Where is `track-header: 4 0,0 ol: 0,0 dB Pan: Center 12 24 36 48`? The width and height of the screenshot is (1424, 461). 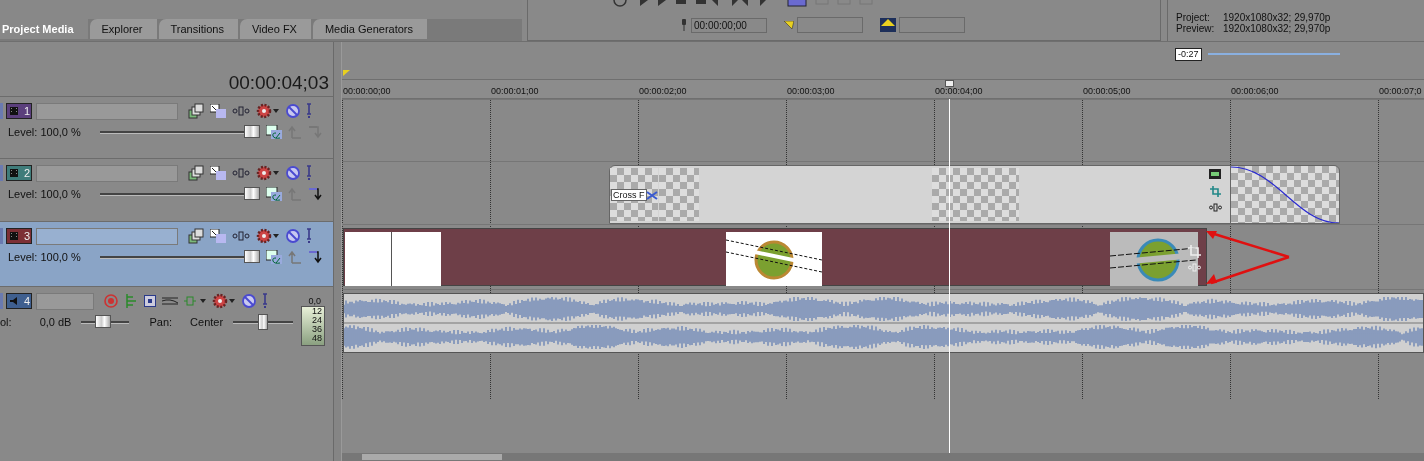 track-header: 4 0,0 ol: 0,0 dB Pan: Center 12 24 36 48 is located at coordinates (166, 317).